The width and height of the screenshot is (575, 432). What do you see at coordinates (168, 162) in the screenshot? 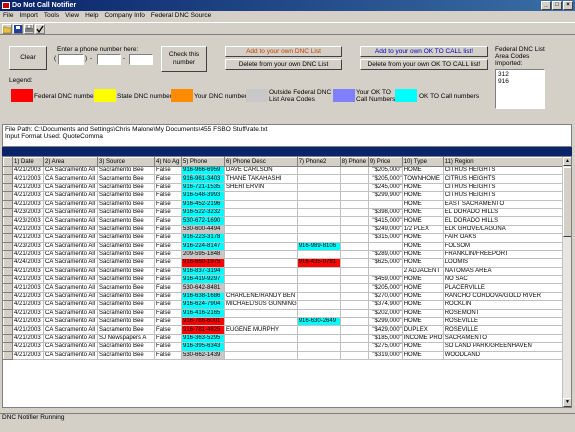
I see `column-header: 4) No Ag` at bounding box center [168, 162].